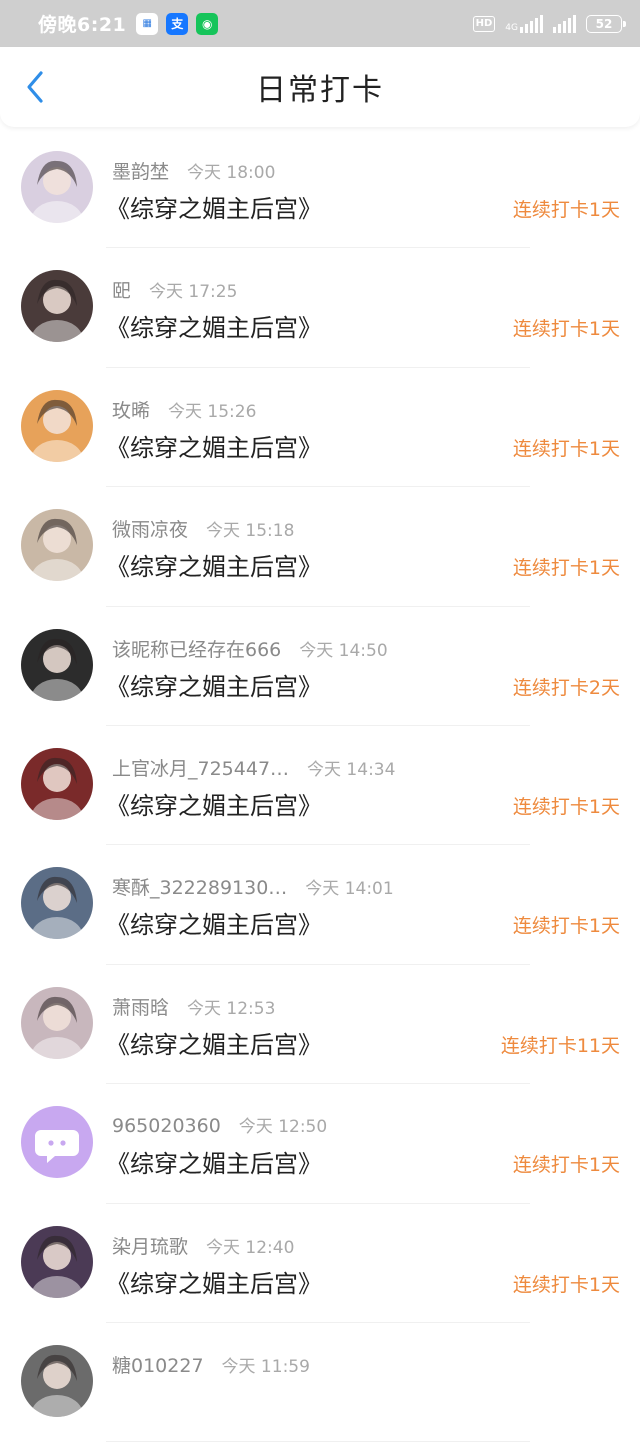 This screenshot has width=640, height=1442. What do you see at coordinates (203, 1245) in the screenshot?
I see `checkin-meta: 染月琉歌 今天 12:40` at bounding box center [203, 1245].